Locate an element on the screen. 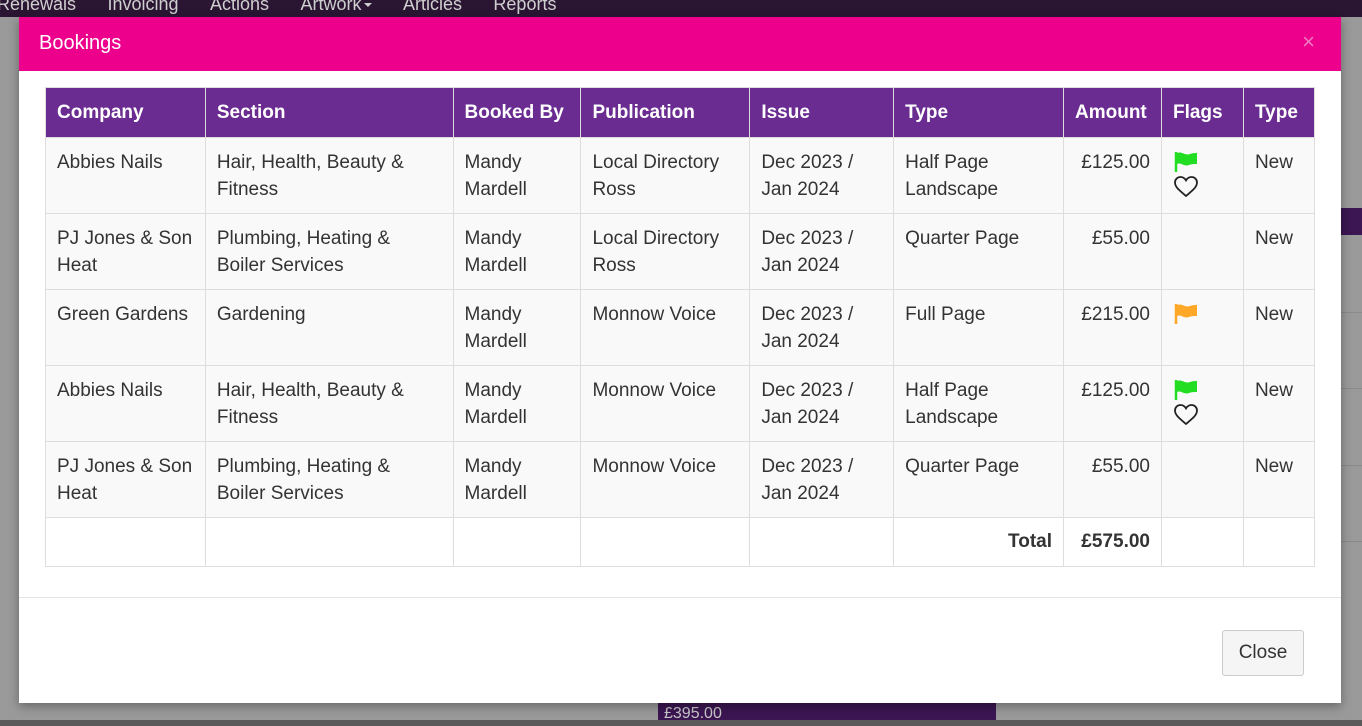  modal-header: Bookings × is located at coordinates (680, 44).